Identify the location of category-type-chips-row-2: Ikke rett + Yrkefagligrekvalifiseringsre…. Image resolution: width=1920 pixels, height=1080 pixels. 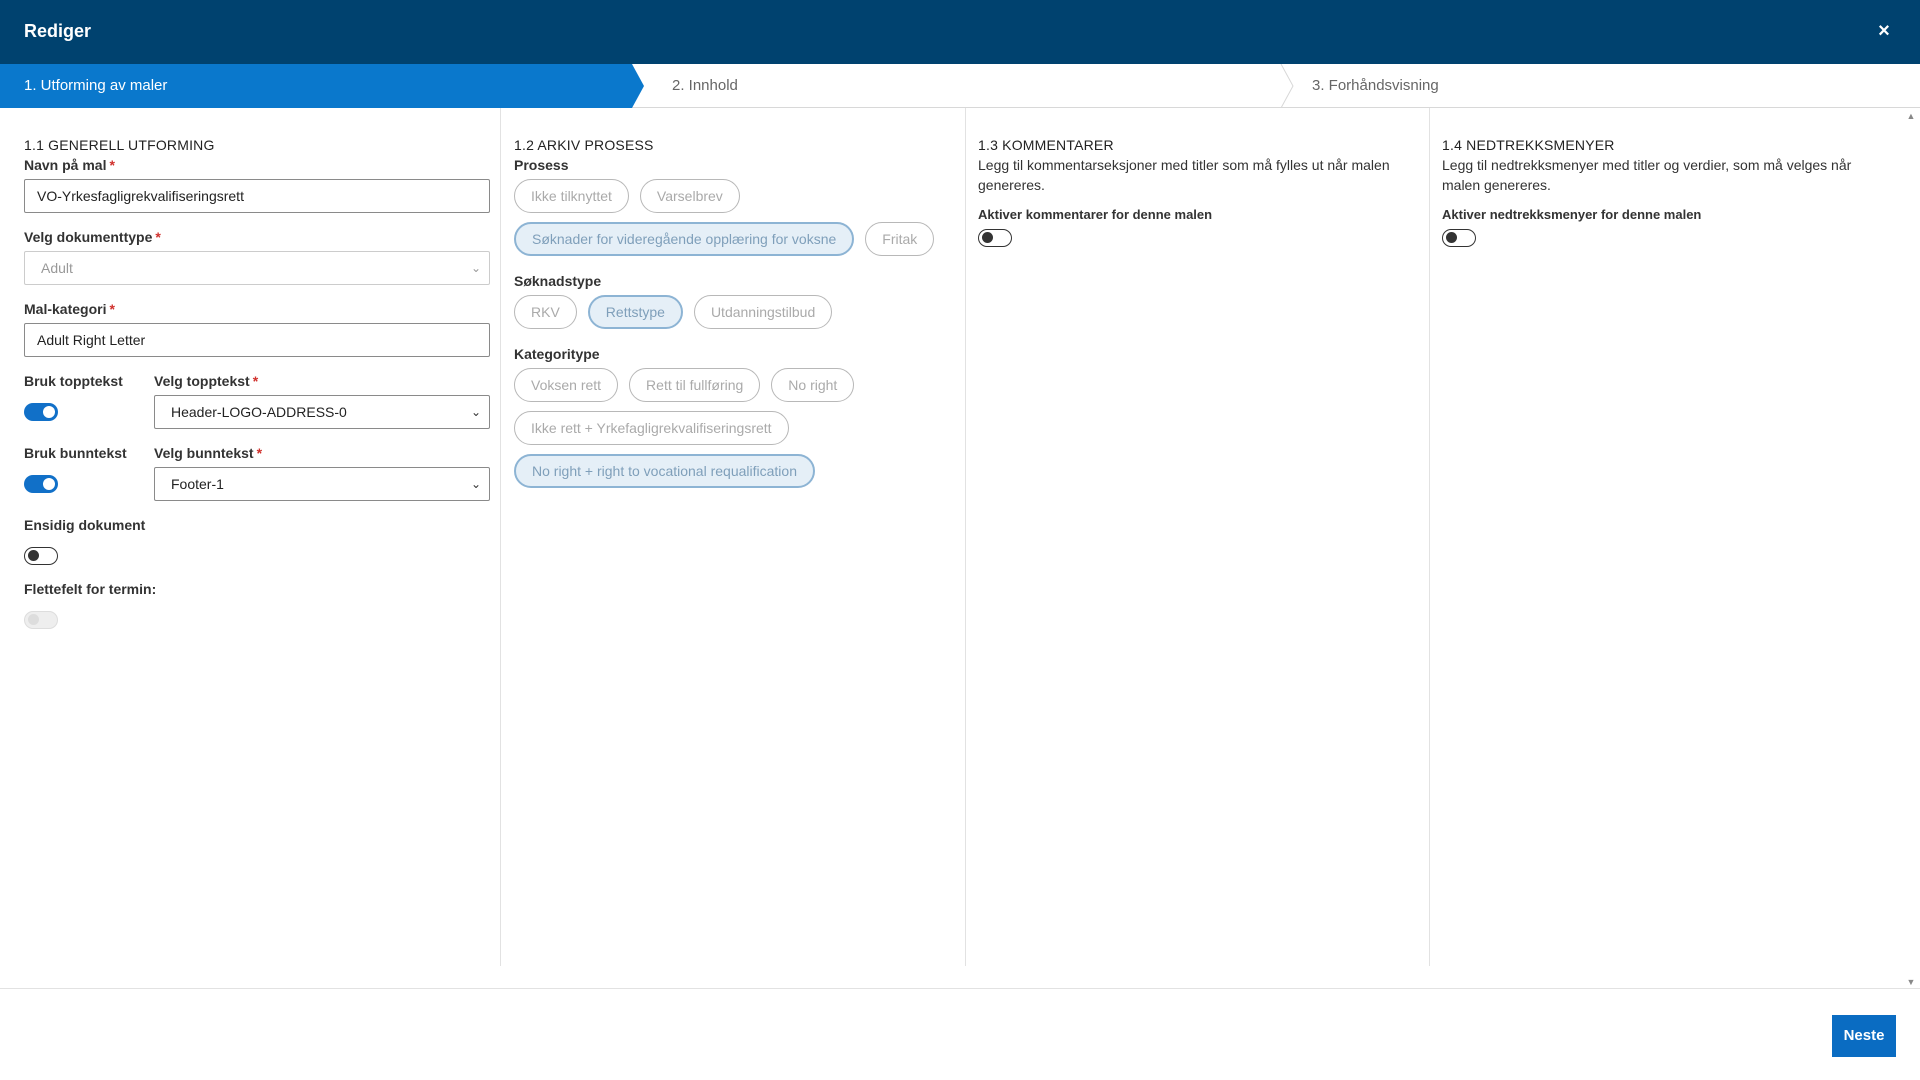
(739, 428).